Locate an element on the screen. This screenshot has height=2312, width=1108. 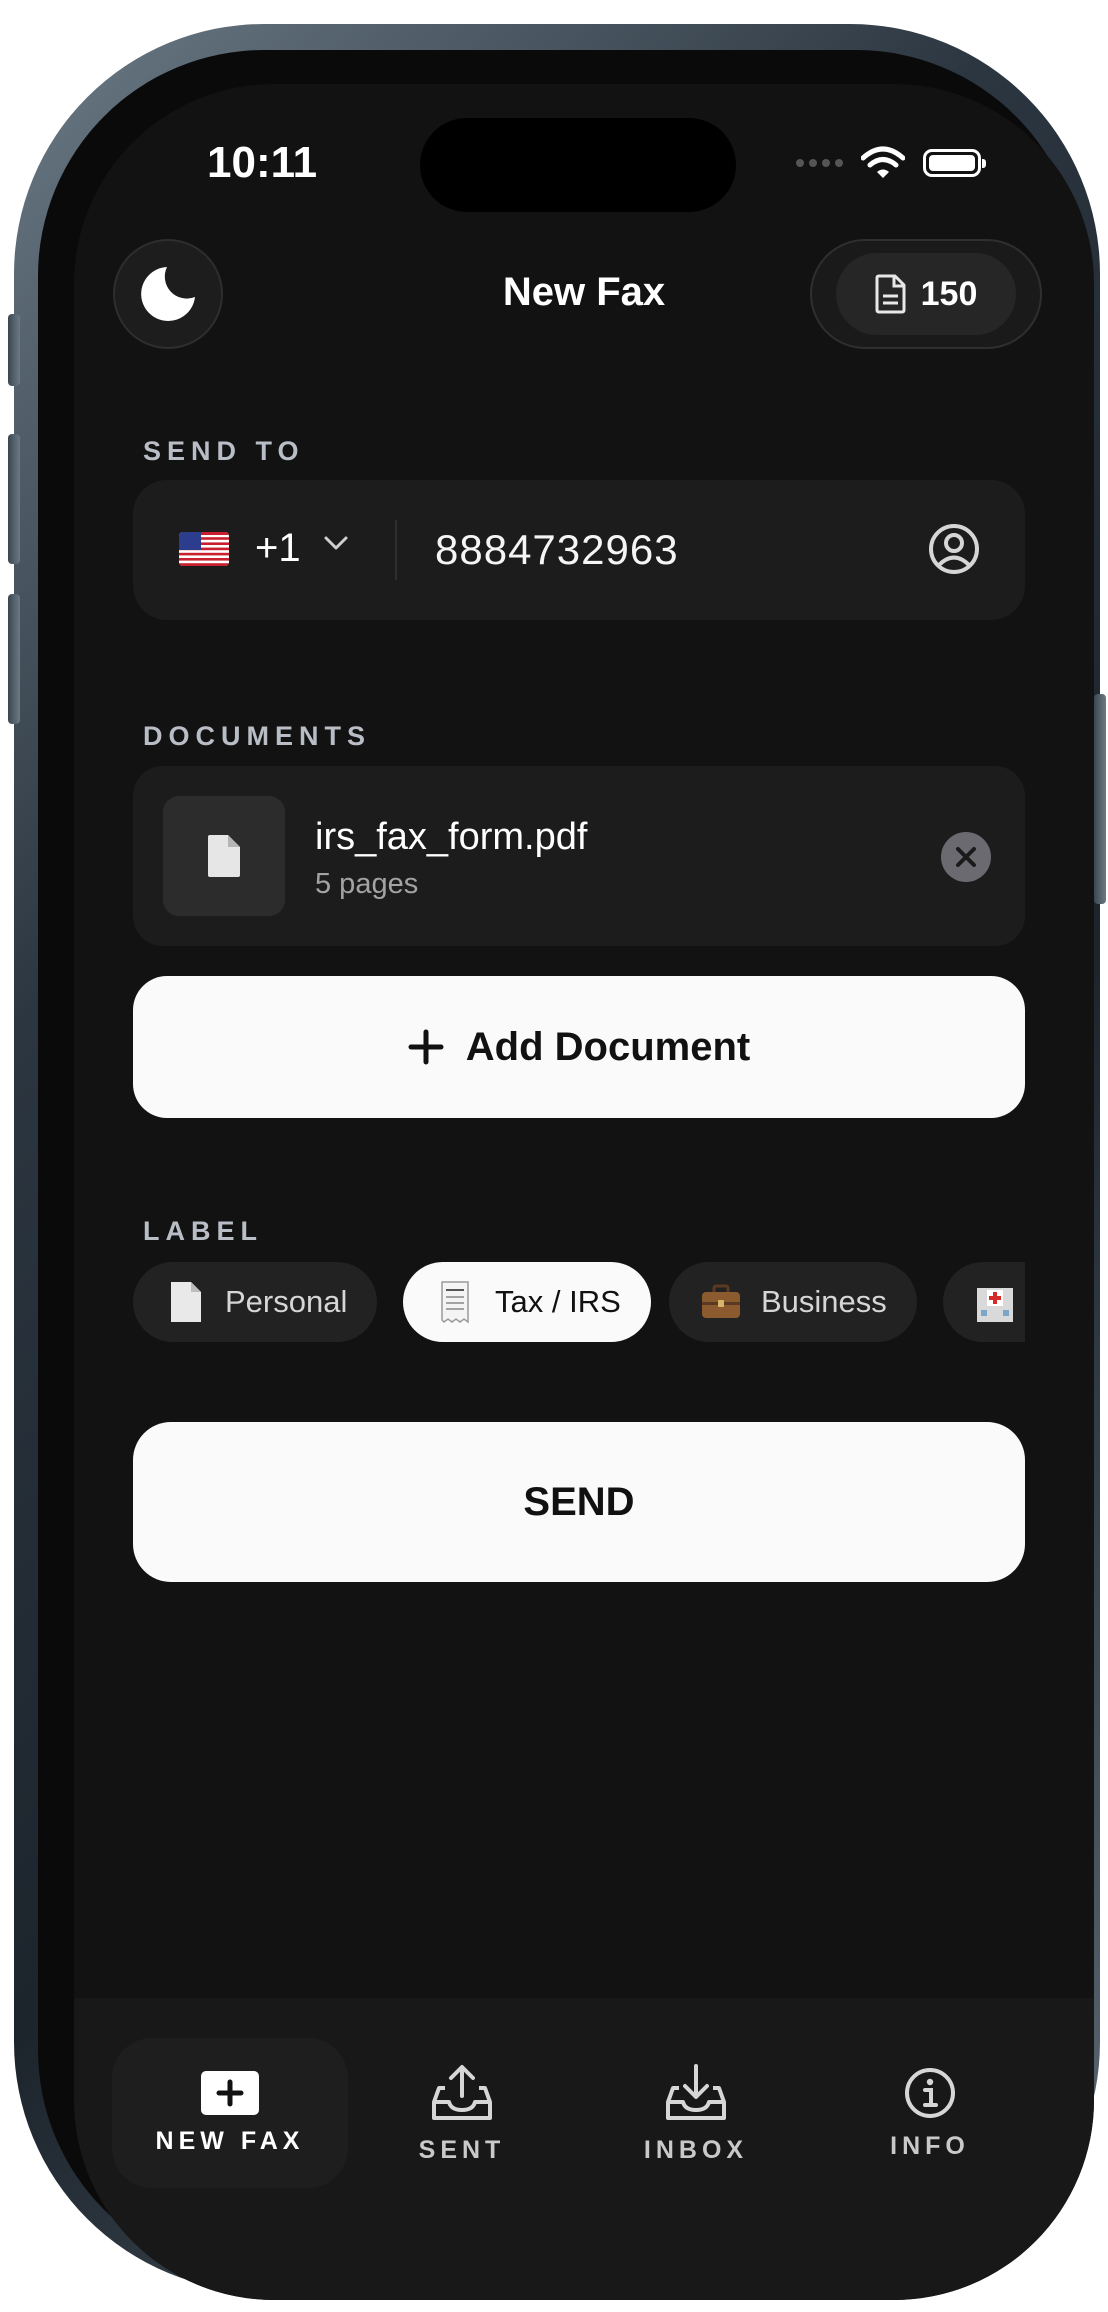
document-icon is located at coordinates (890, 294).